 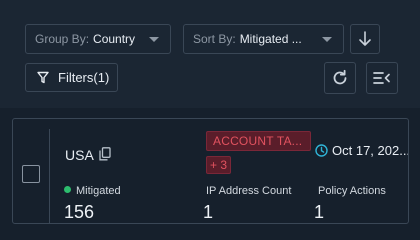 What do you see at coordinates (43, 77) in the screenshot?
I see `filter-icon` at bounding box center [43, 77].